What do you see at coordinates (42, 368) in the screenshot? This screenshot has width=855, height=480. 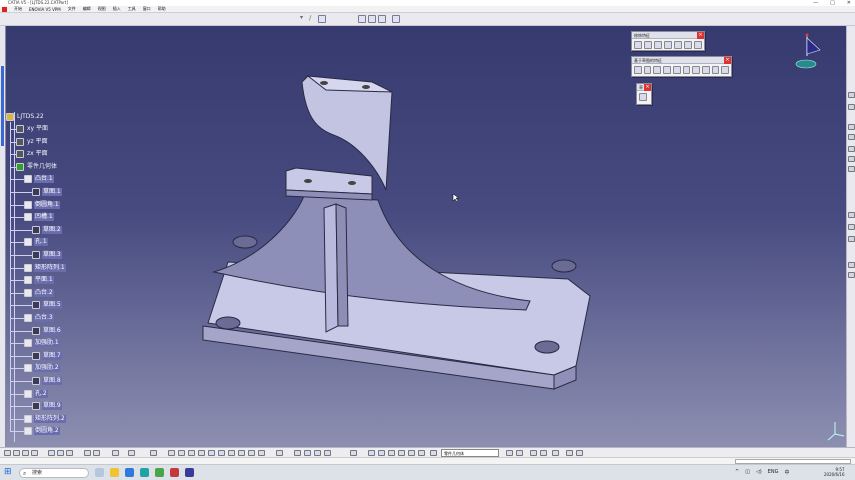 I see `tree-node: 加强肋.2` at bounding box center [42, 368].